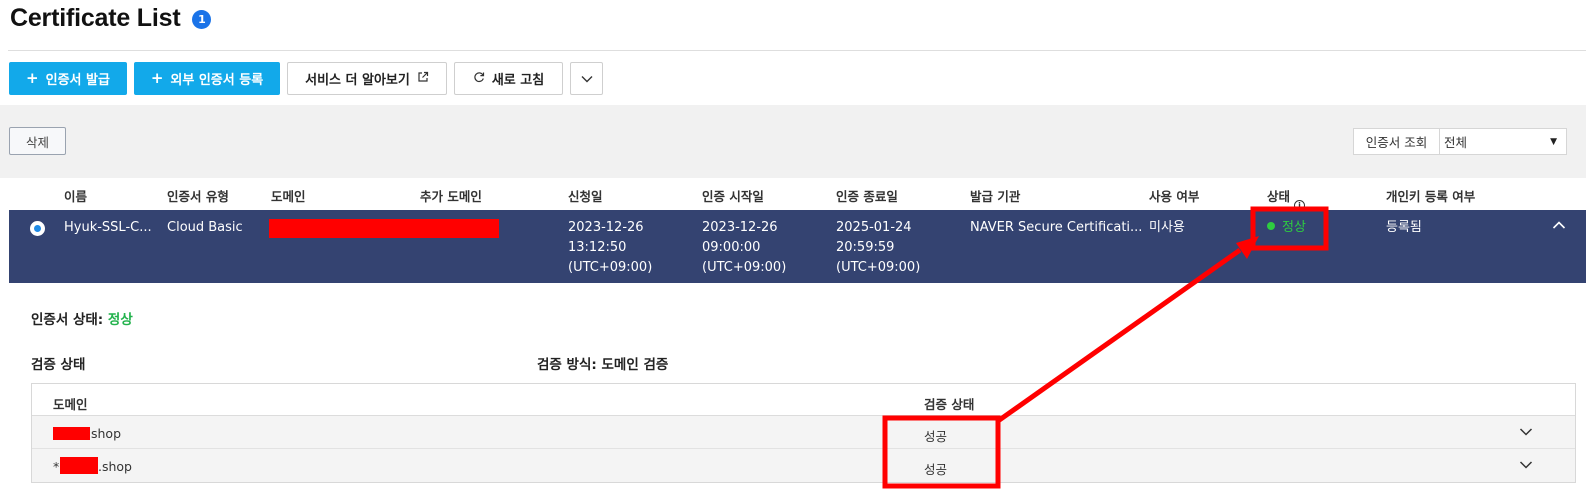 The height and width of the screenshot is (497, 1586). Describe the element at coordinates (1503, 141) in the screenshot. I see `filter-select: 전체 ▼` at that location.